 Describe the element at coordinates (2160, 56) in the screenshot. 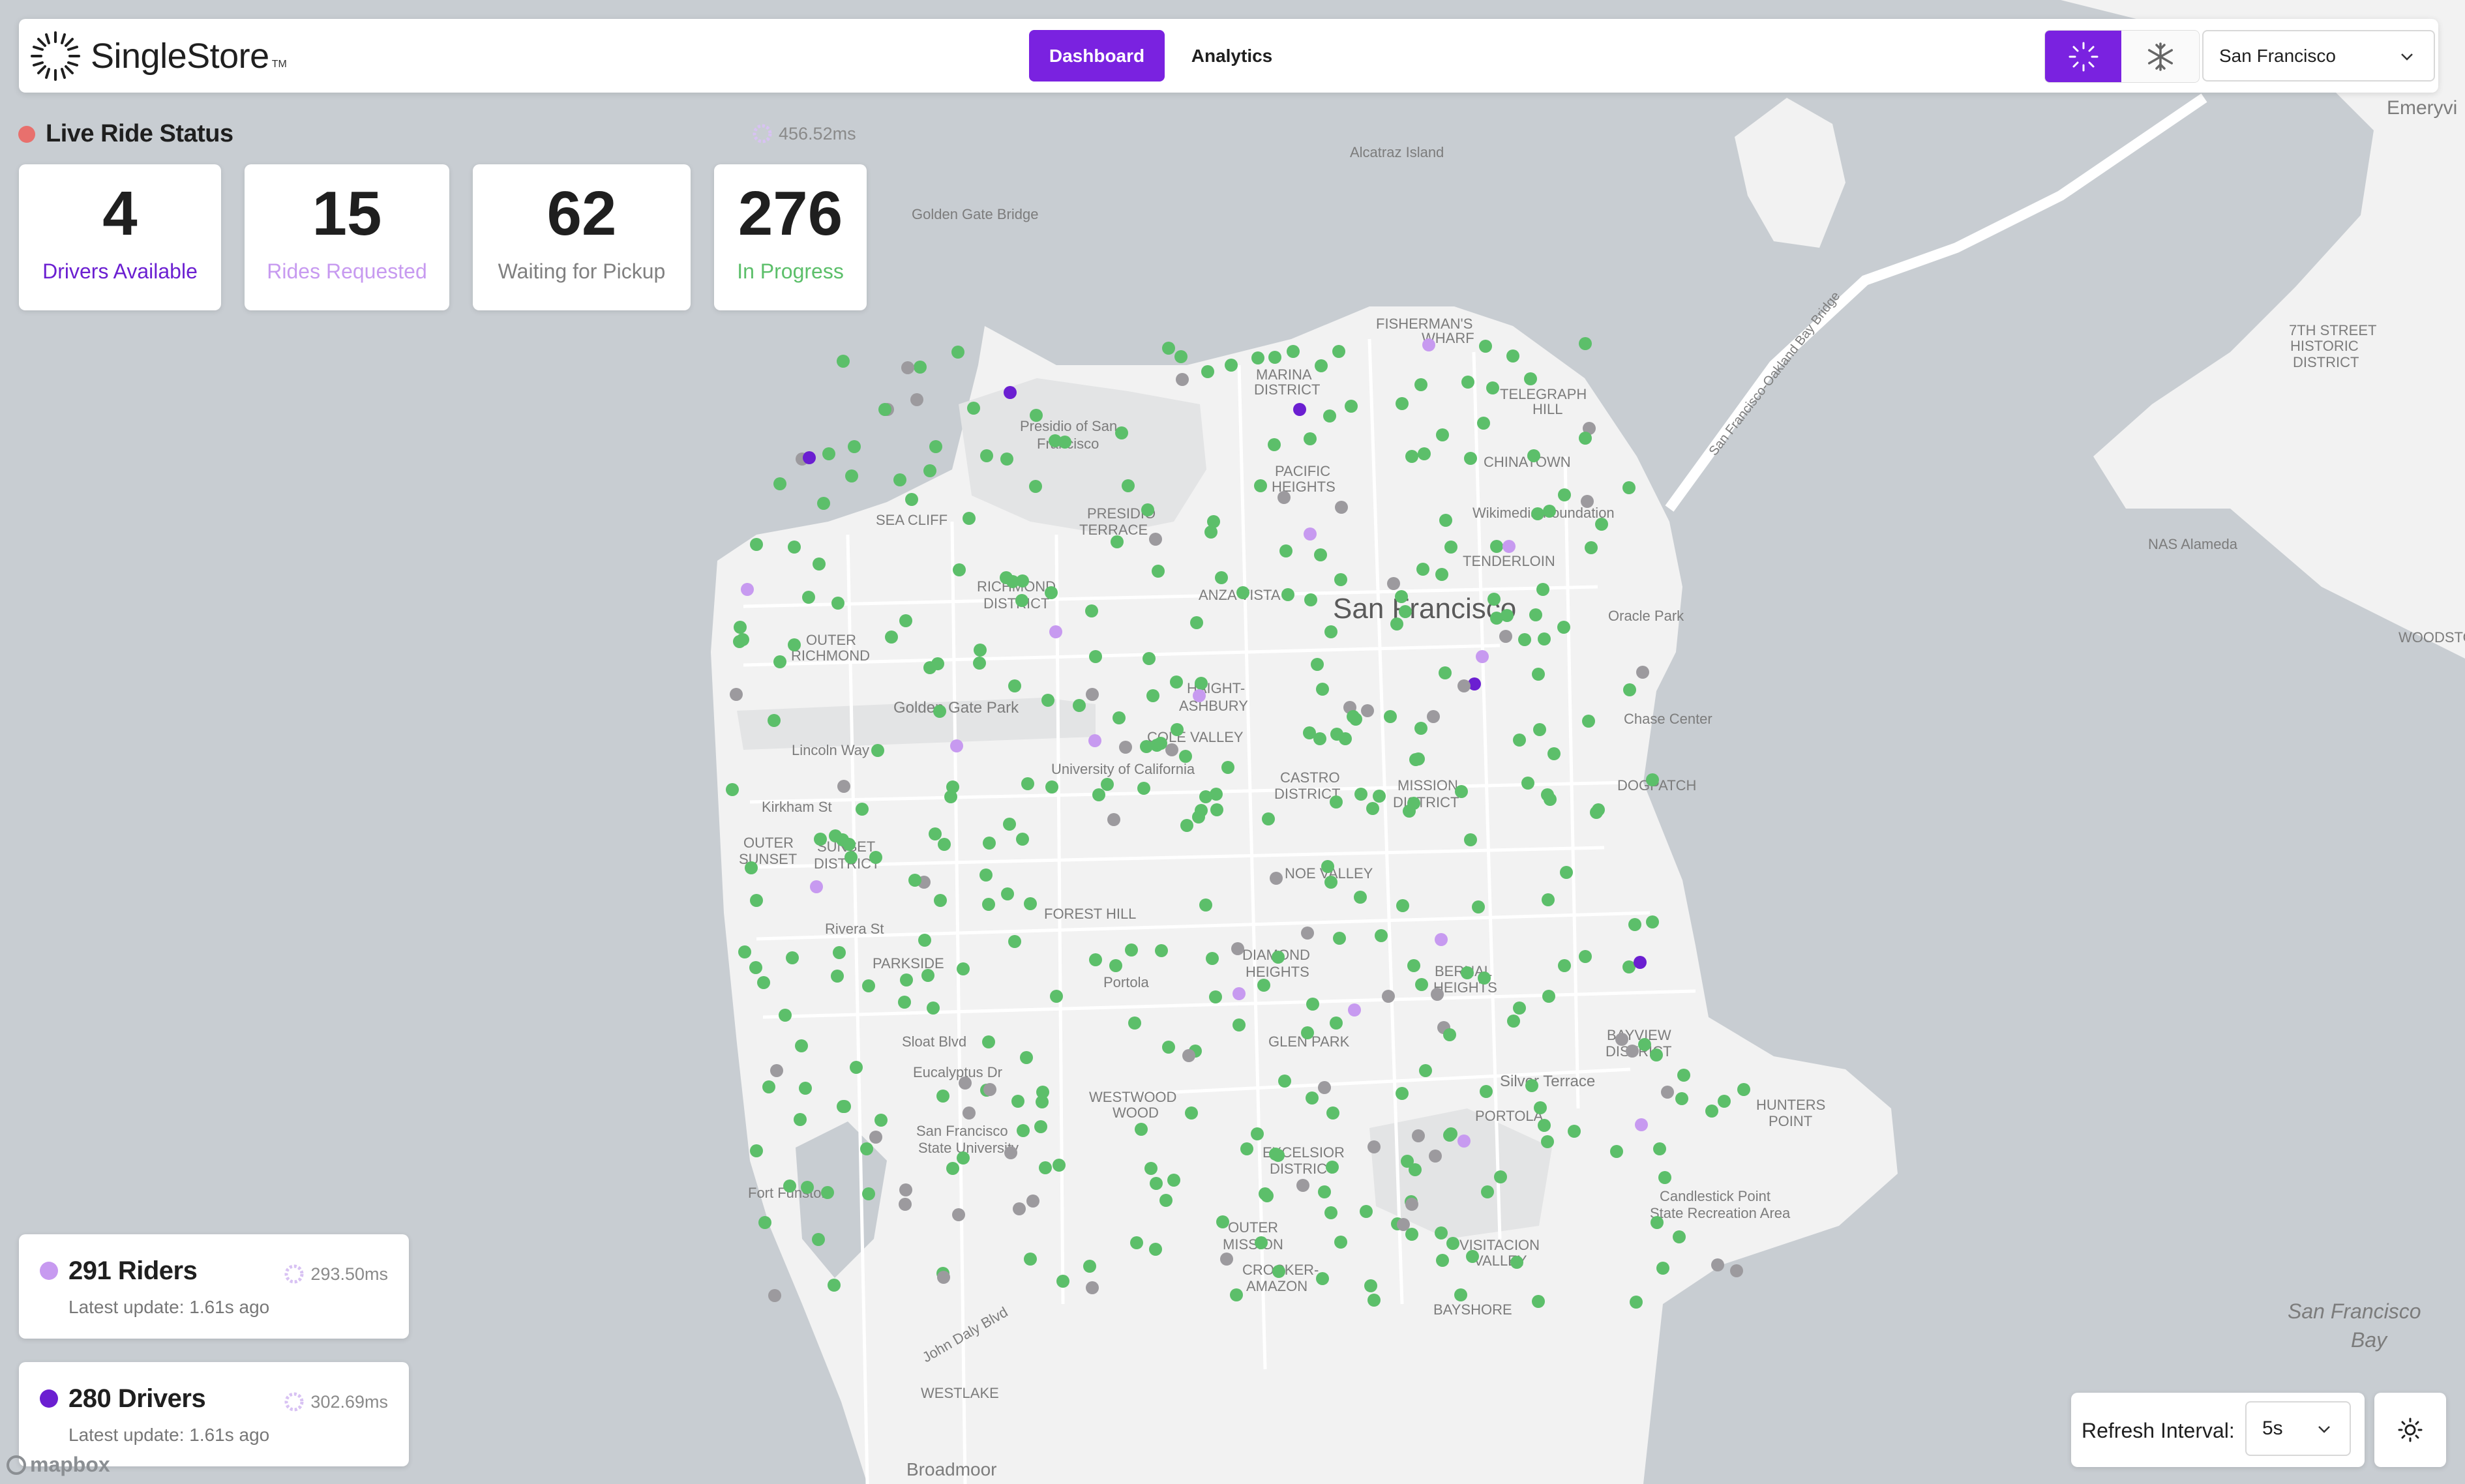

I see `snowflake-mode-button` at that location.